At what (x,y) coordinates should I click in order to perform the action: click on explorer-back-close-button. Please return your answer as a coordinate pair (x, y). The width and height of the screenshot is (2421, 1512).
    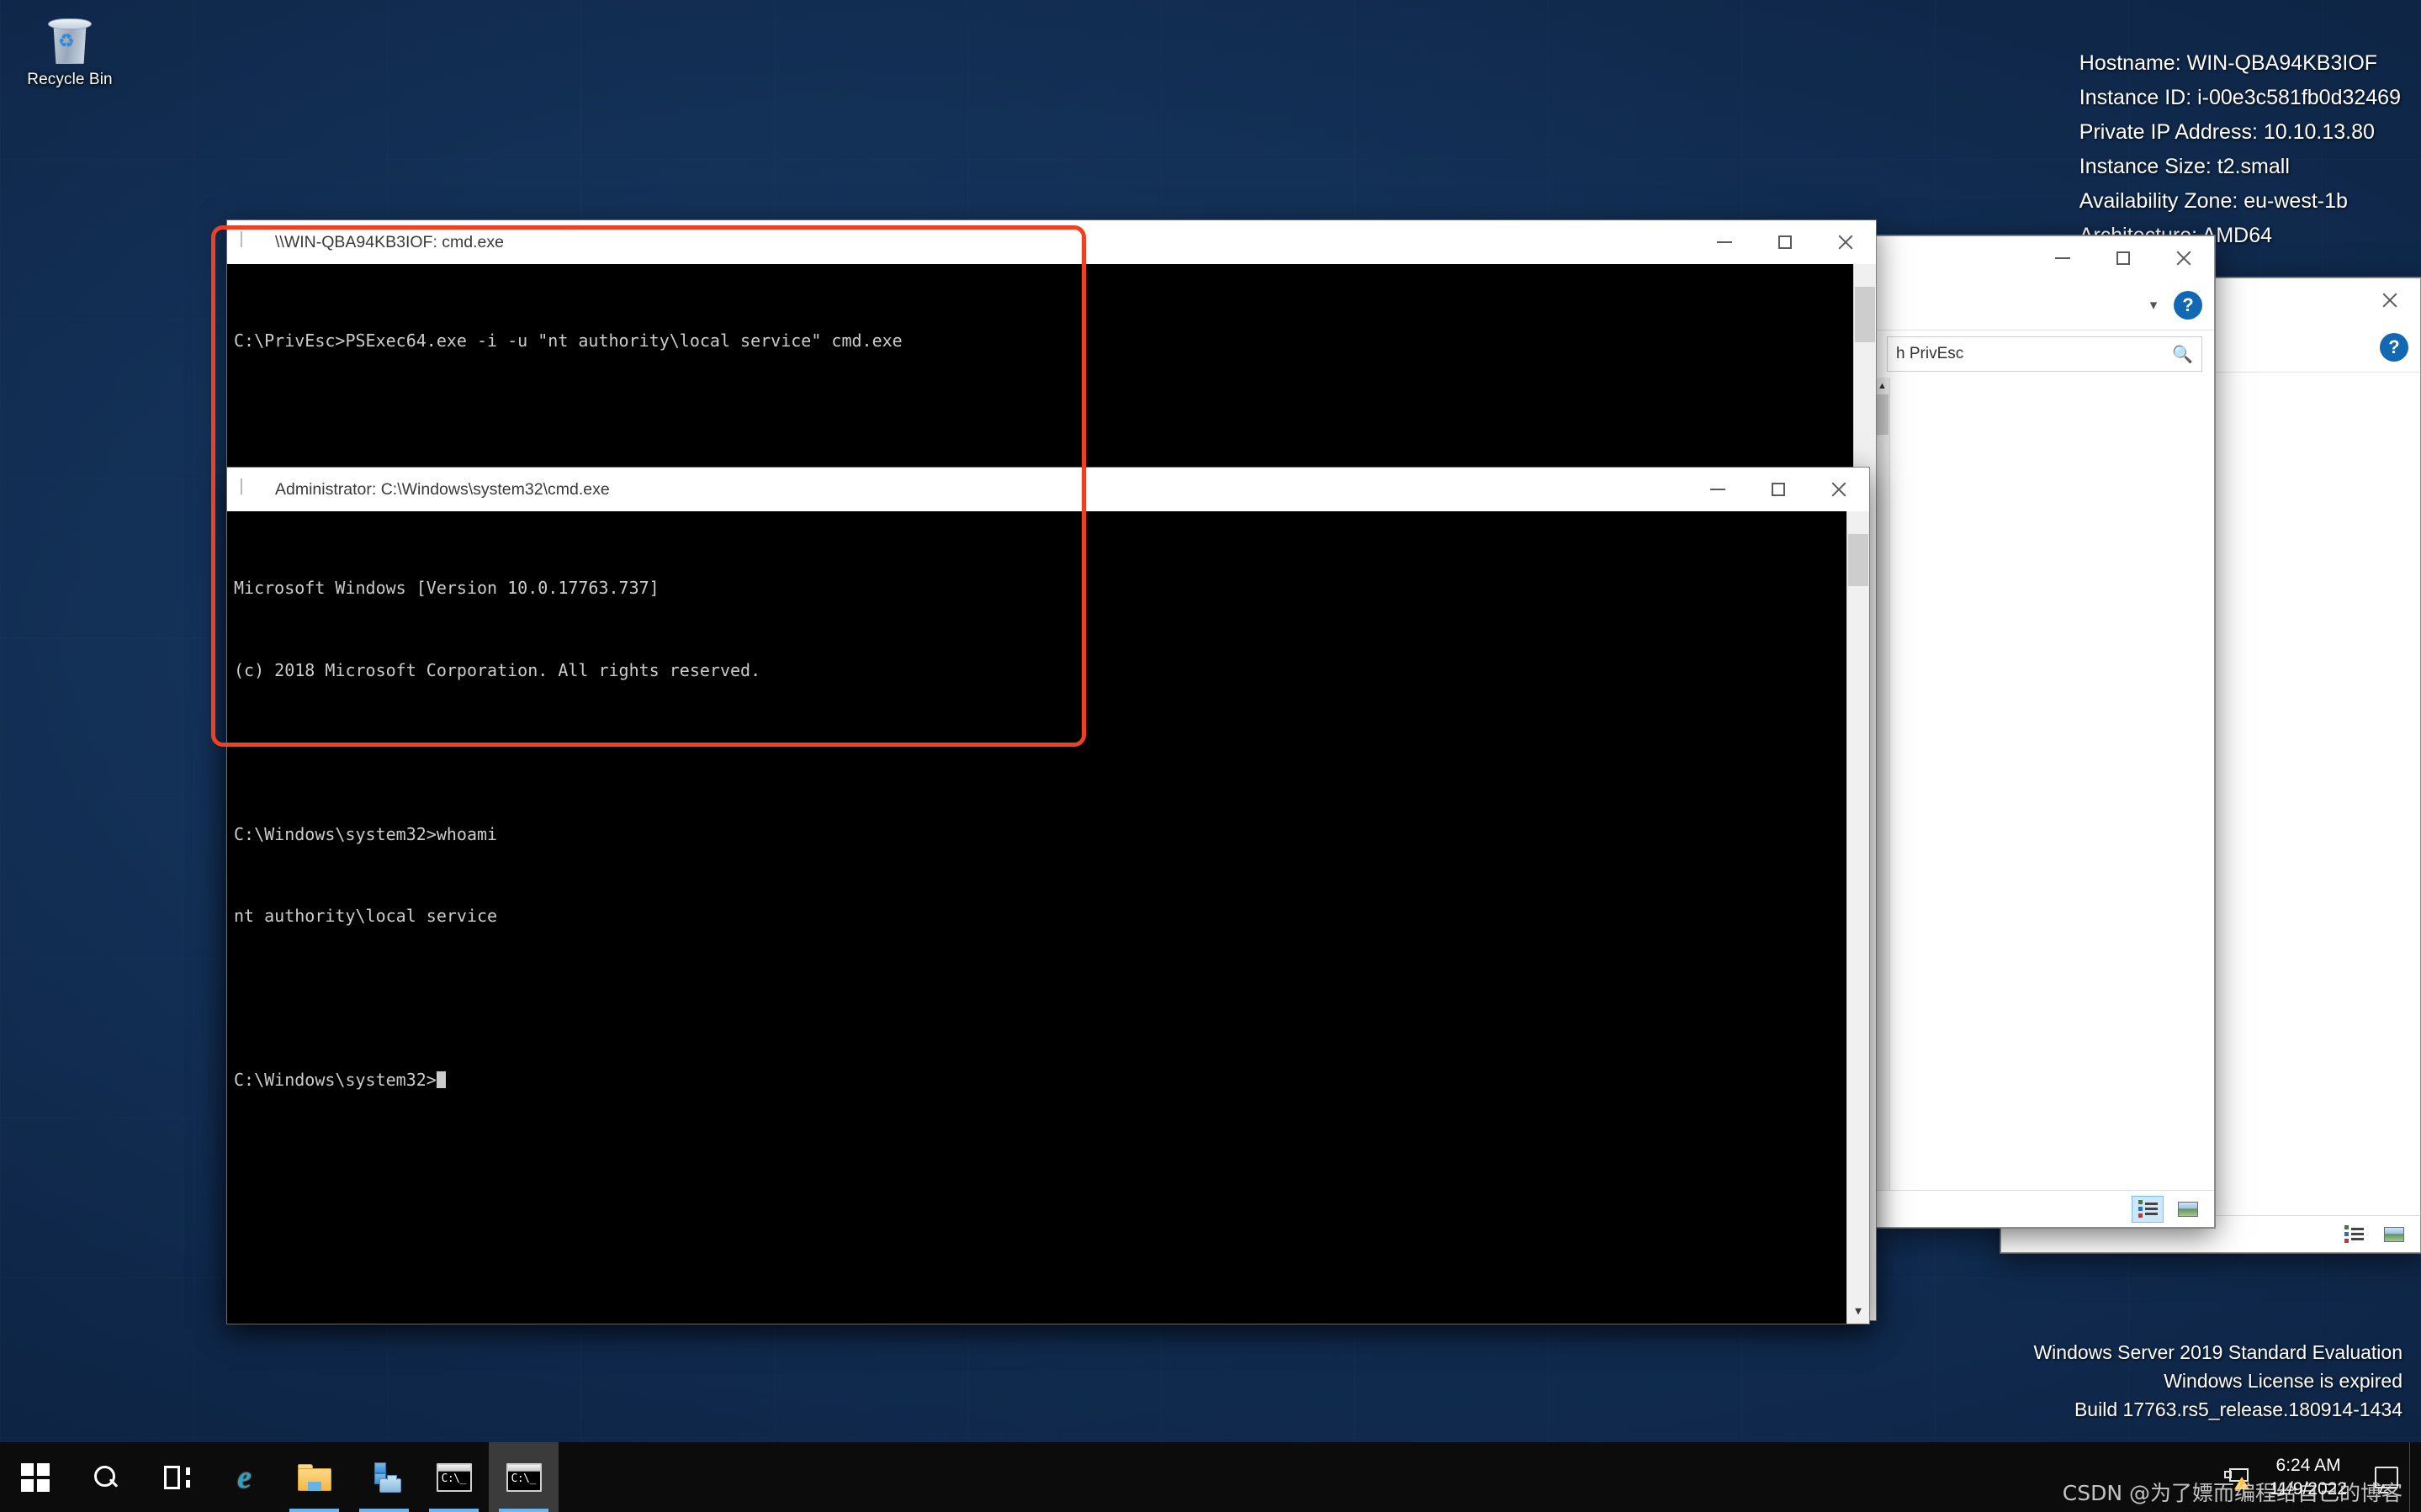
    Looking at the image, I should click on (2390, 300).